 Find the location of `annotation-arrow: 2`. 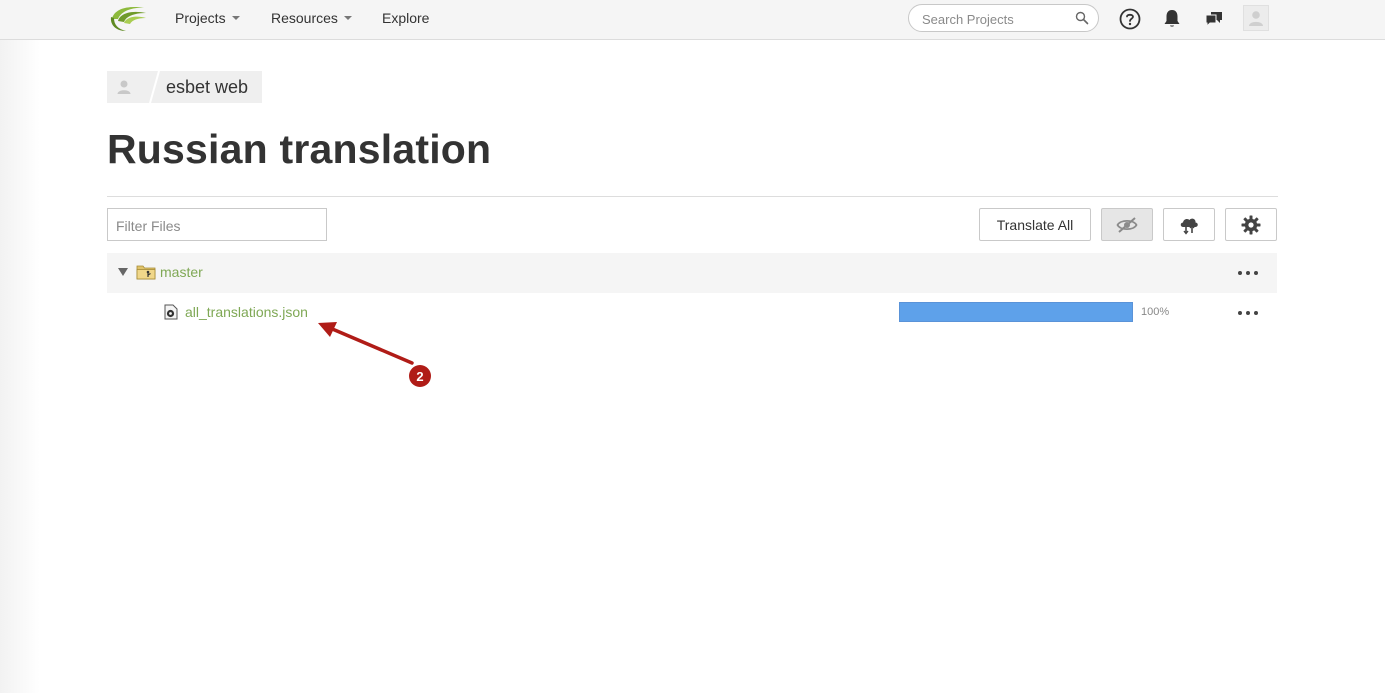

annotation-arrow: 2 is located at coordinates (374, 354).